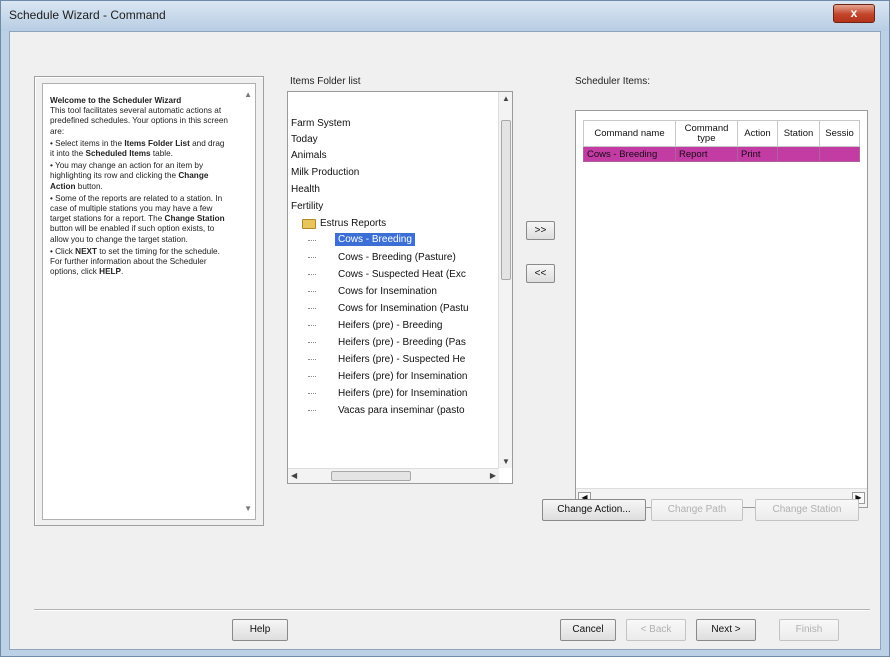 This screenshot has width=890, height=657. What do you see at coordinates (706, 154) in the screenshot?
I see `cell-command-type: Report` at bounding box center [706, 154].